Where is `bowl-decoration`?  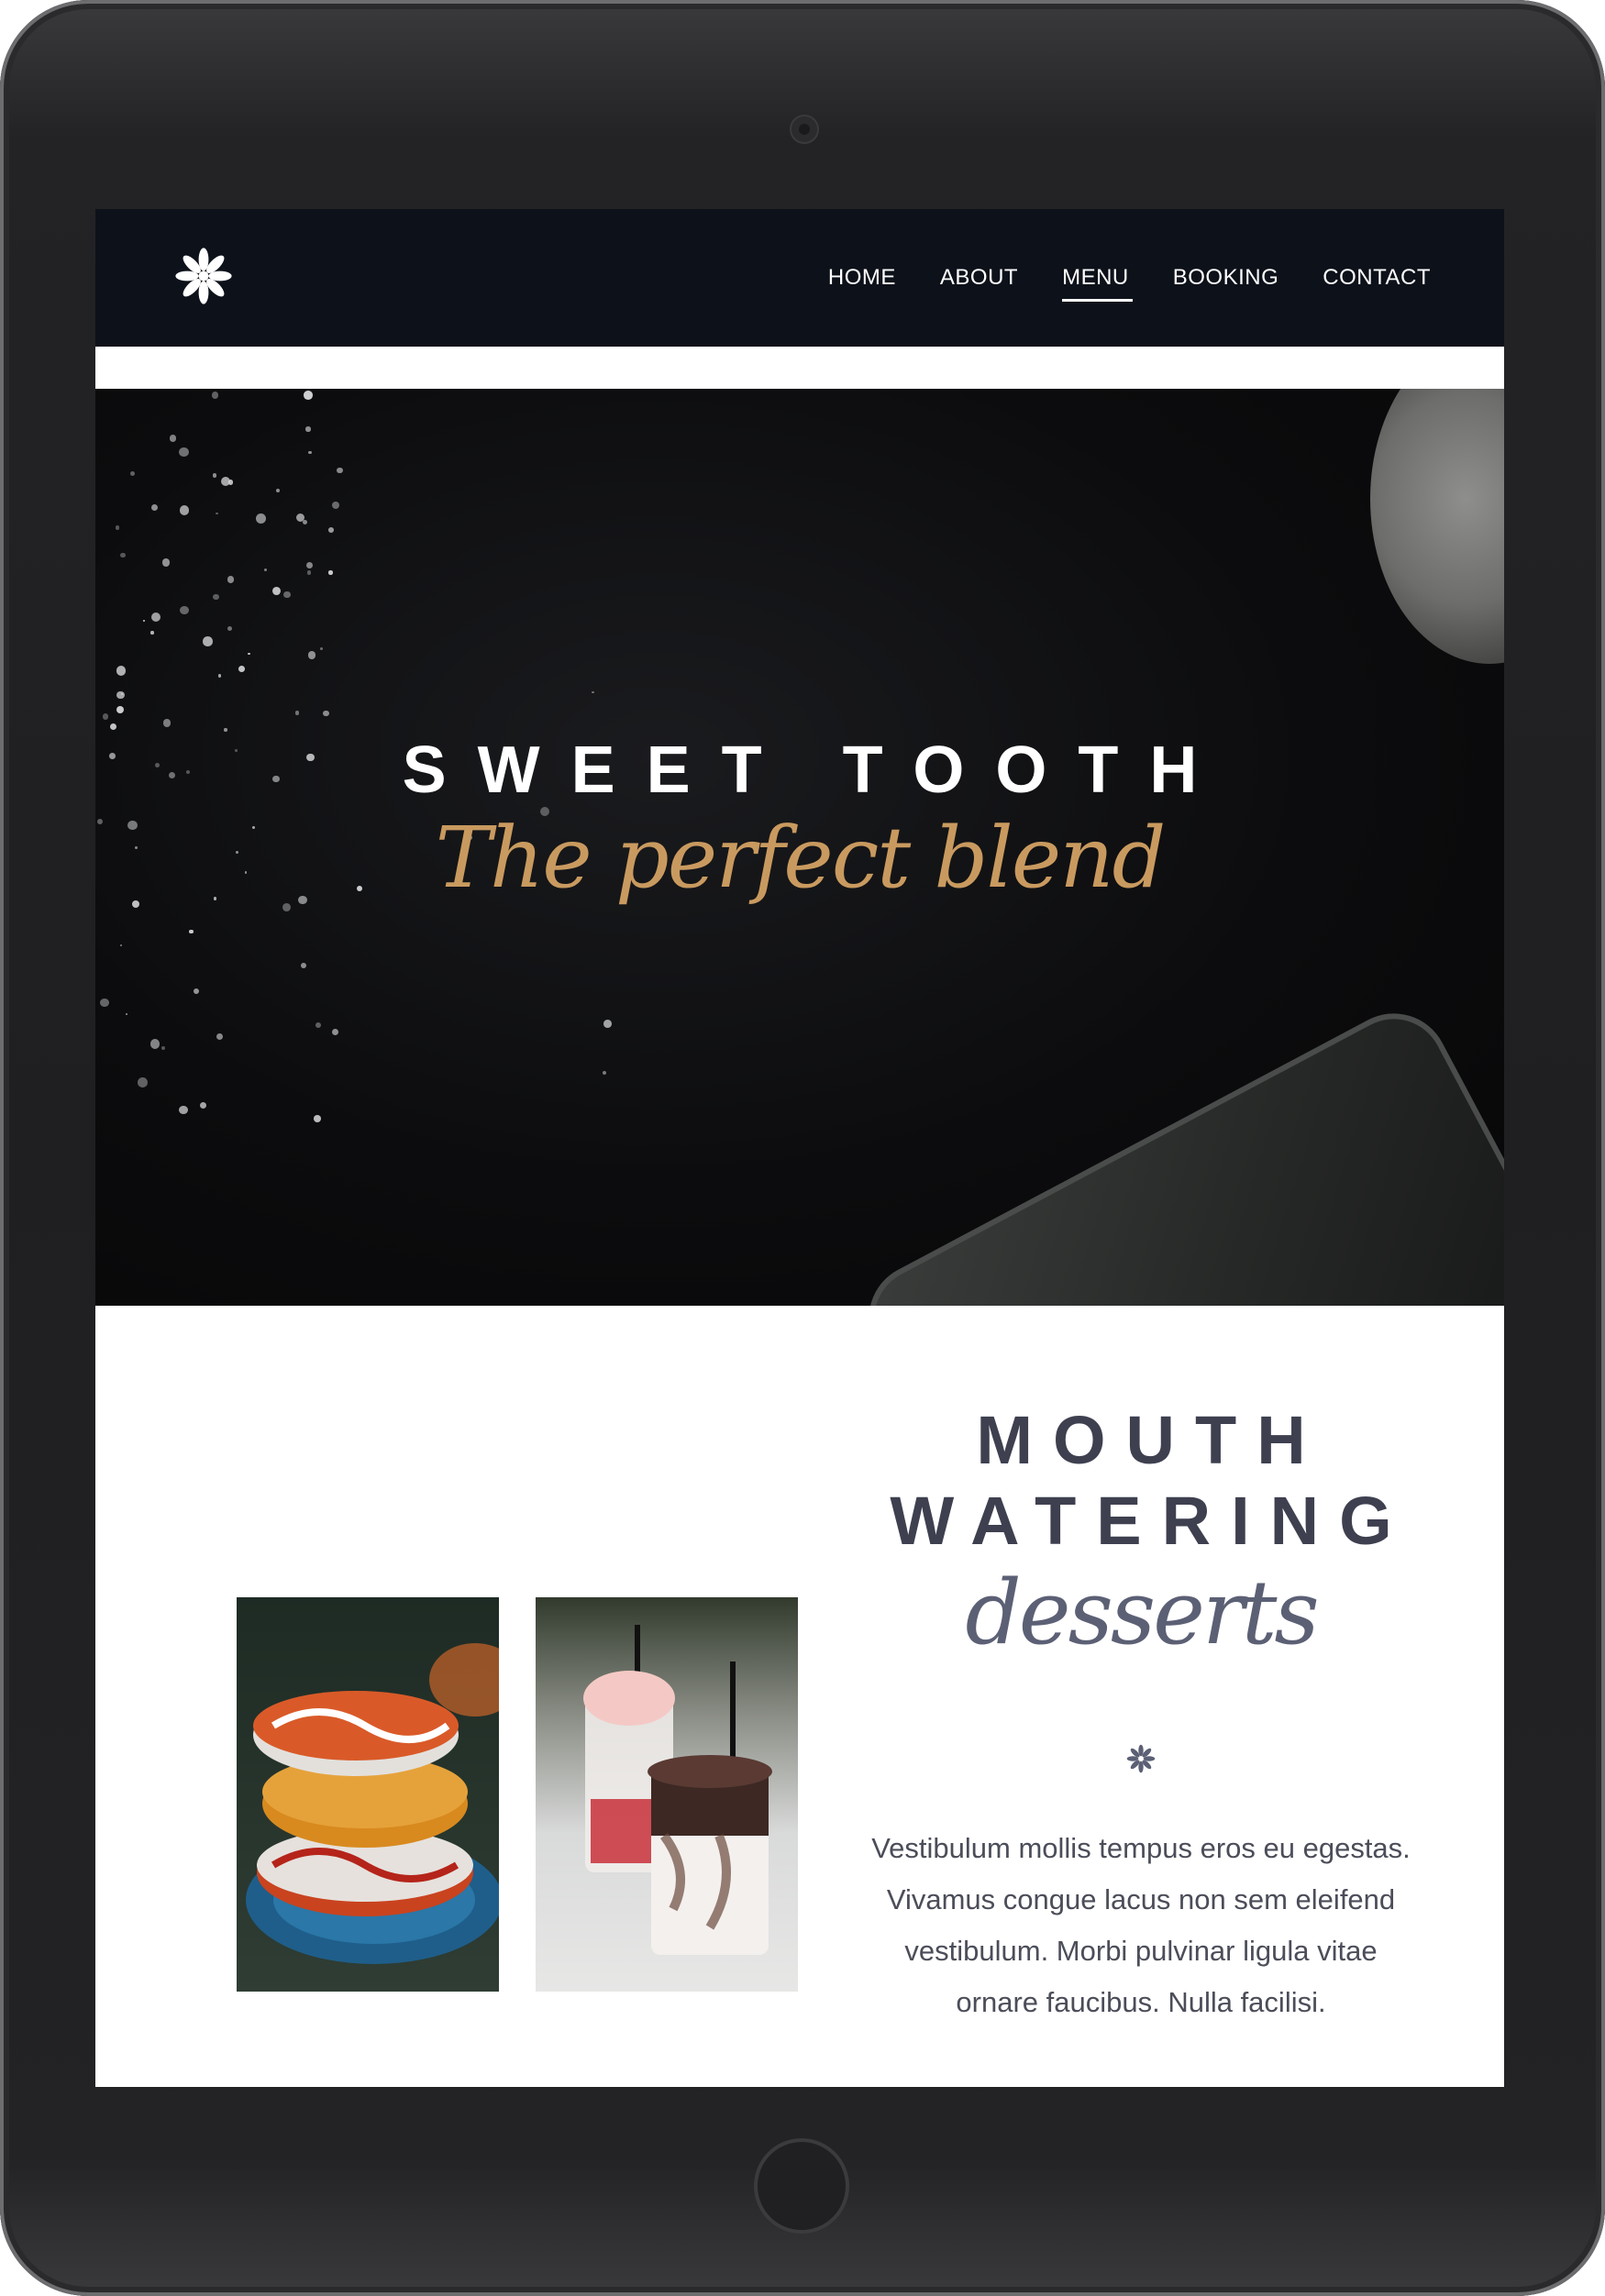 bowl-decoration is located at coordinates (1437, 526).